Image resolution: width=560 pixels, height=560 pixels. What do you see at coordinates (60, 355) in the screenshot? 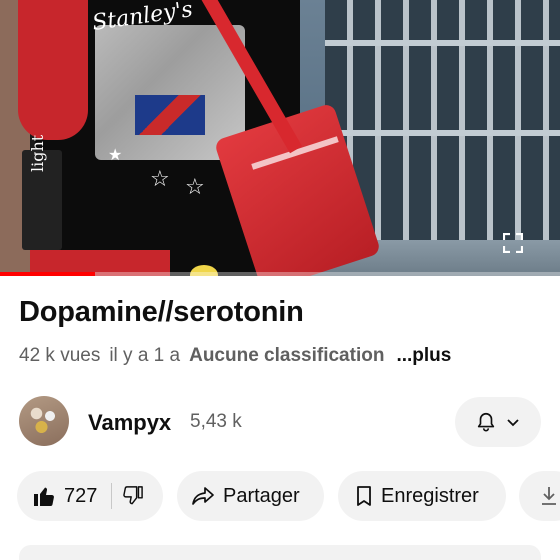
I see `view-count: 42 k vues` at bounding box center [60, 355].